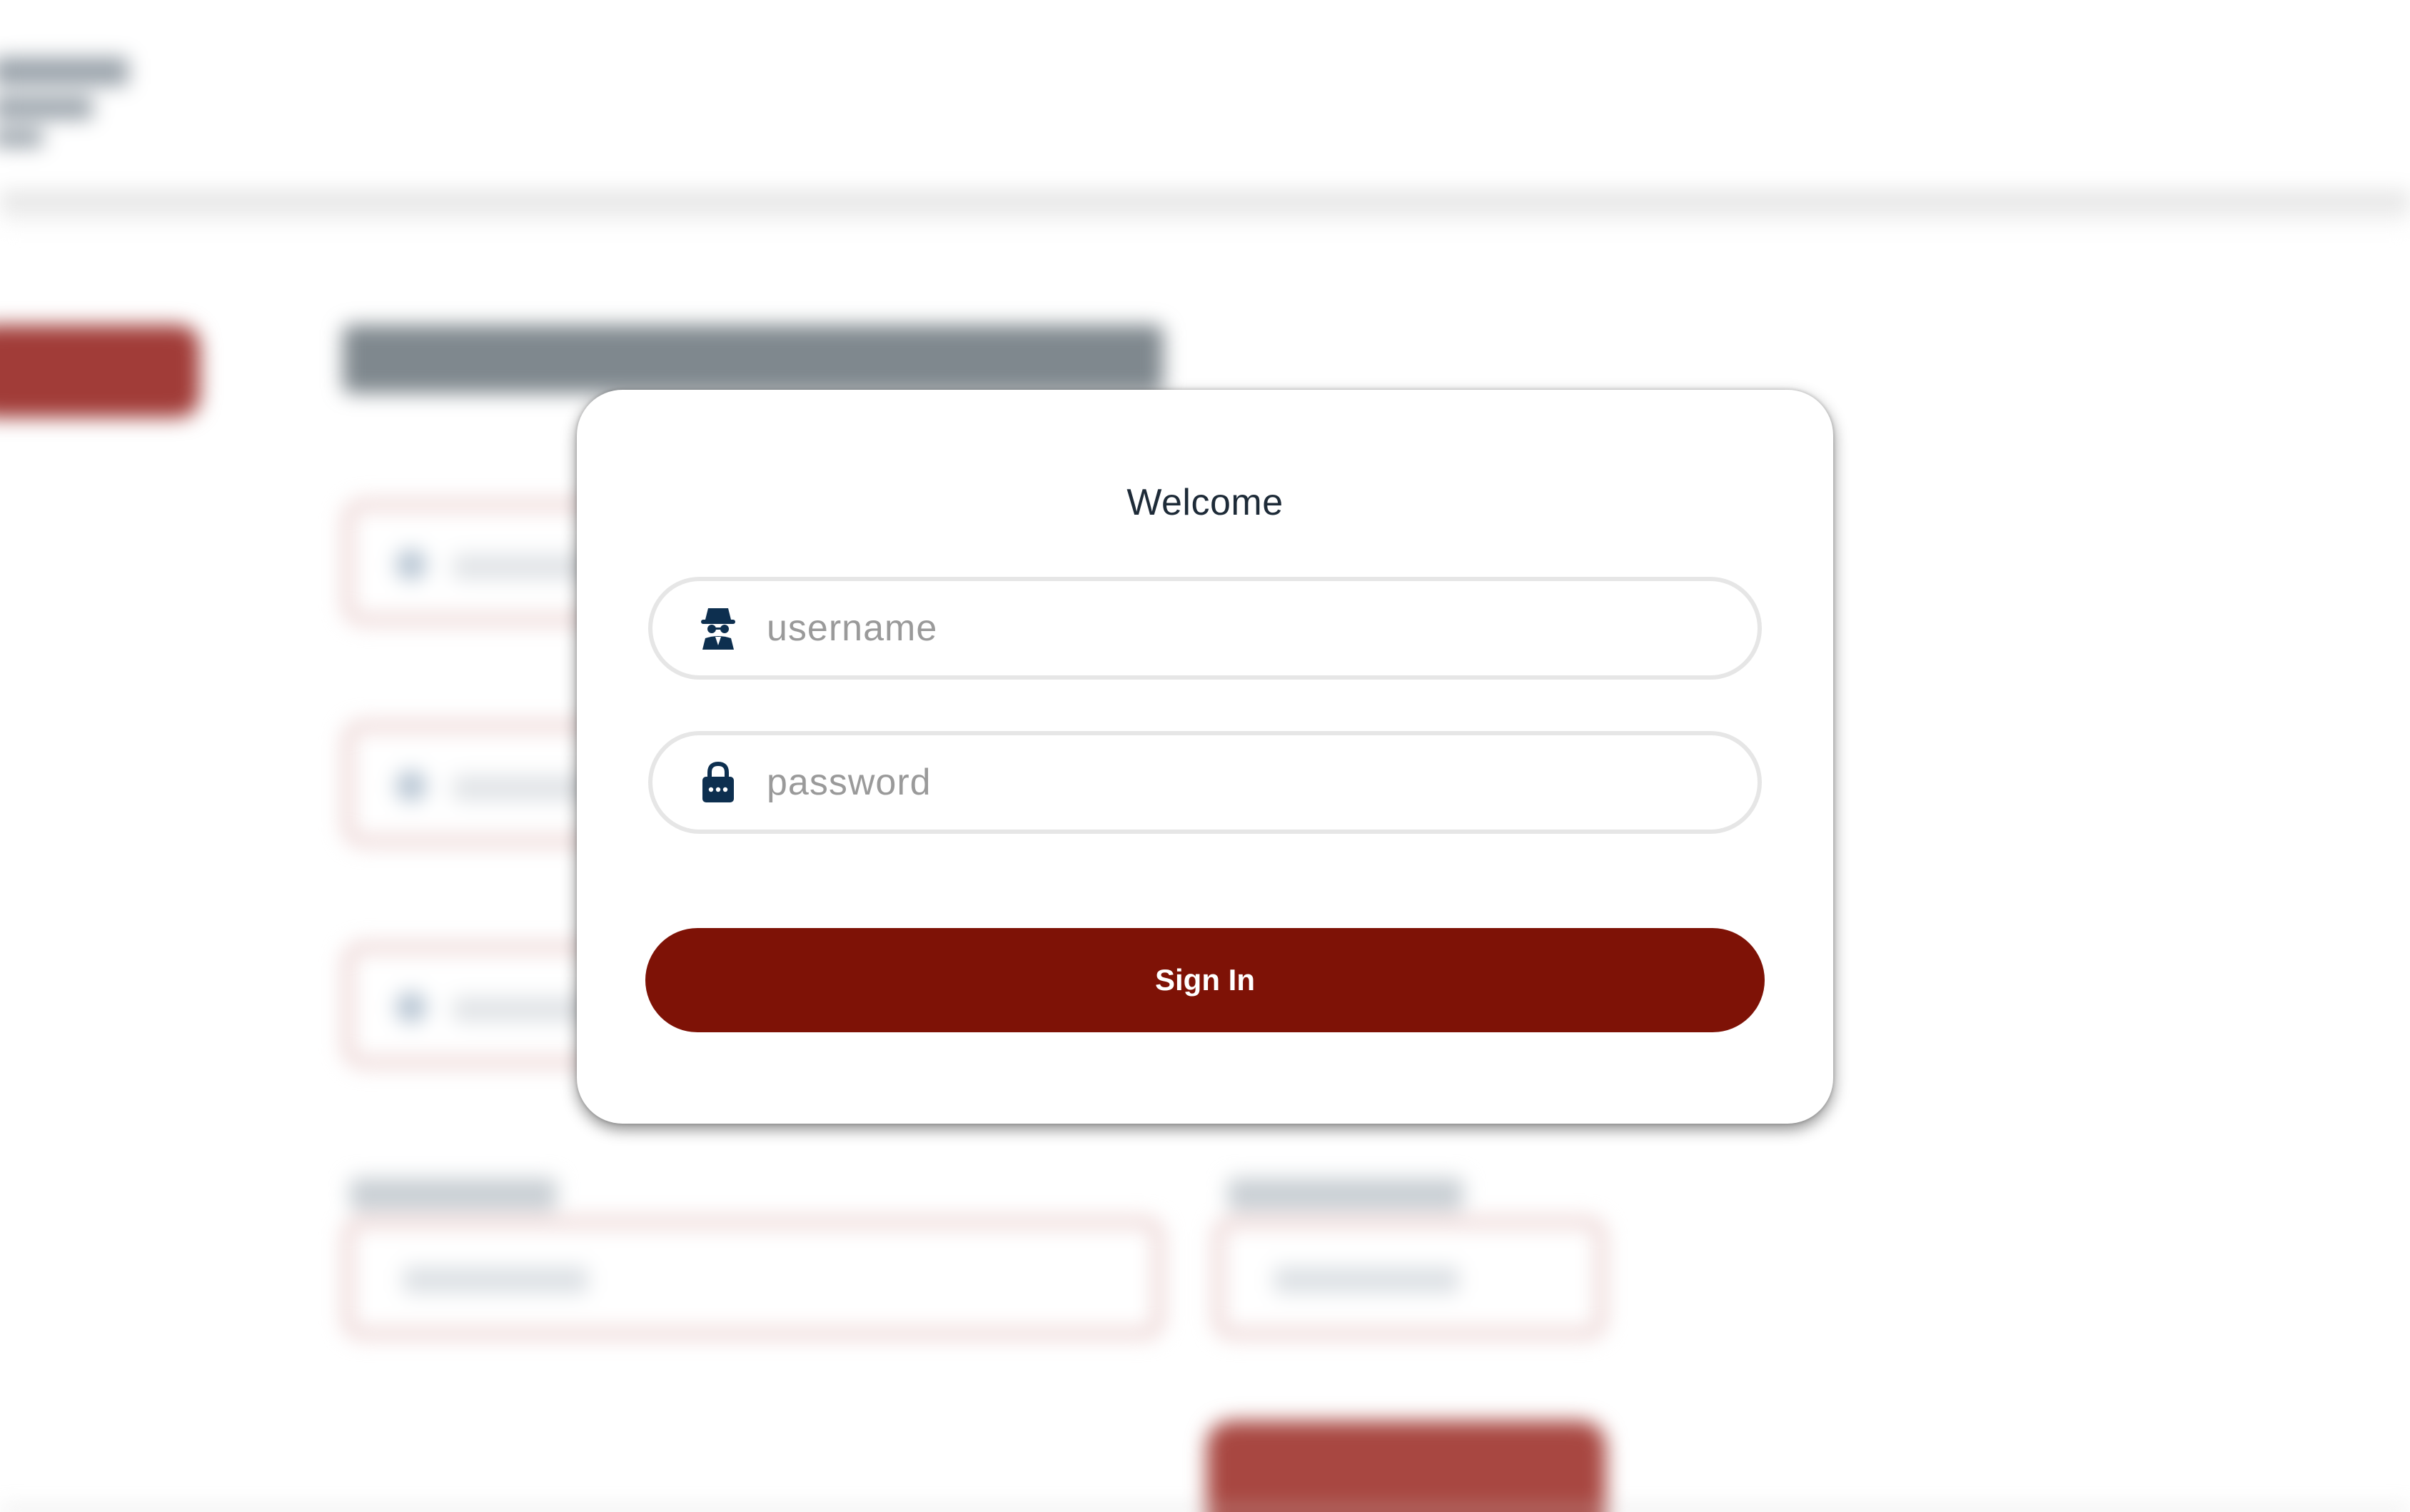  What do you see at coordinates (718, 628) in the screenshot?
I see `spy-user-icon` at bounding box center [718, 628].